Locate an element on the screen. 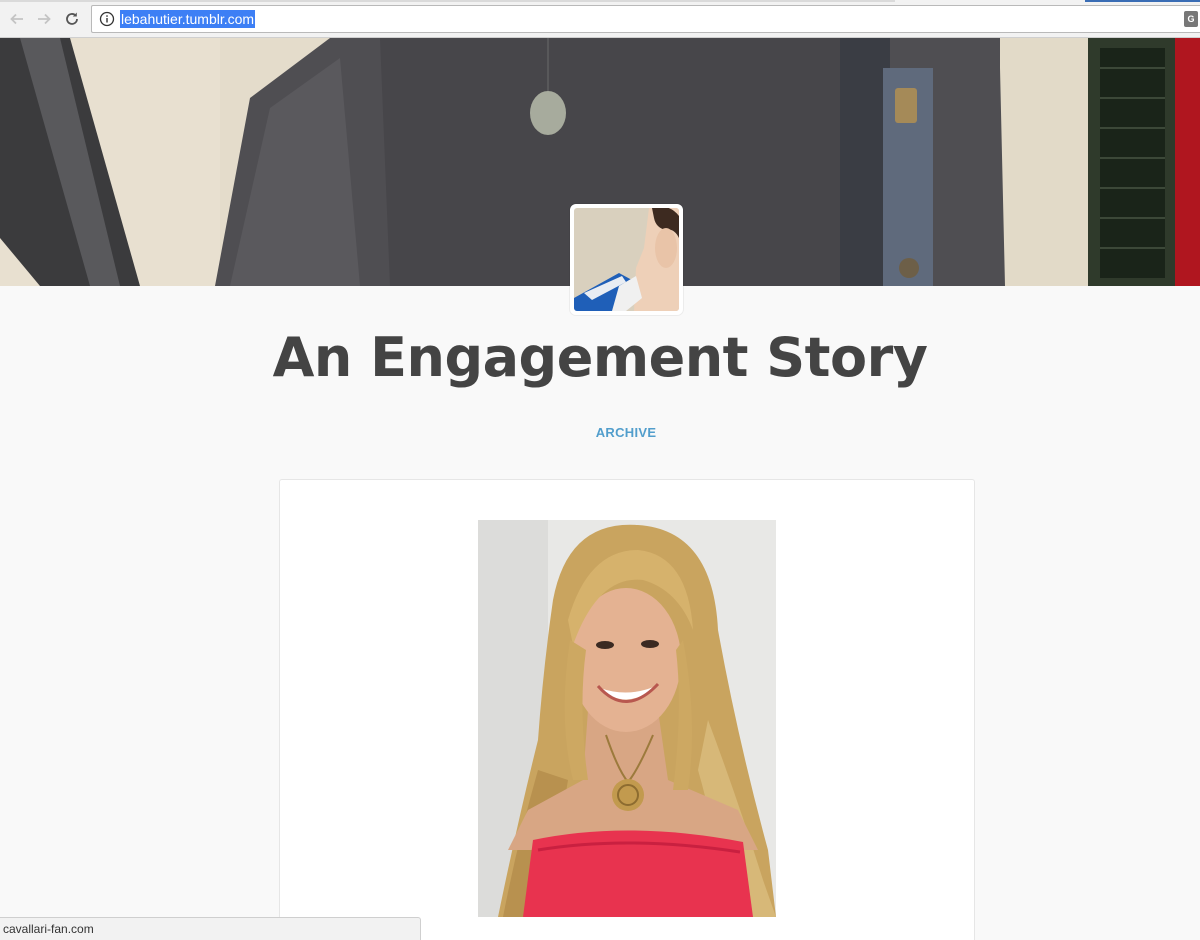 The width and height of the screenshot is (1200, 940). blog-avatar is located at coordinates (626, 259).